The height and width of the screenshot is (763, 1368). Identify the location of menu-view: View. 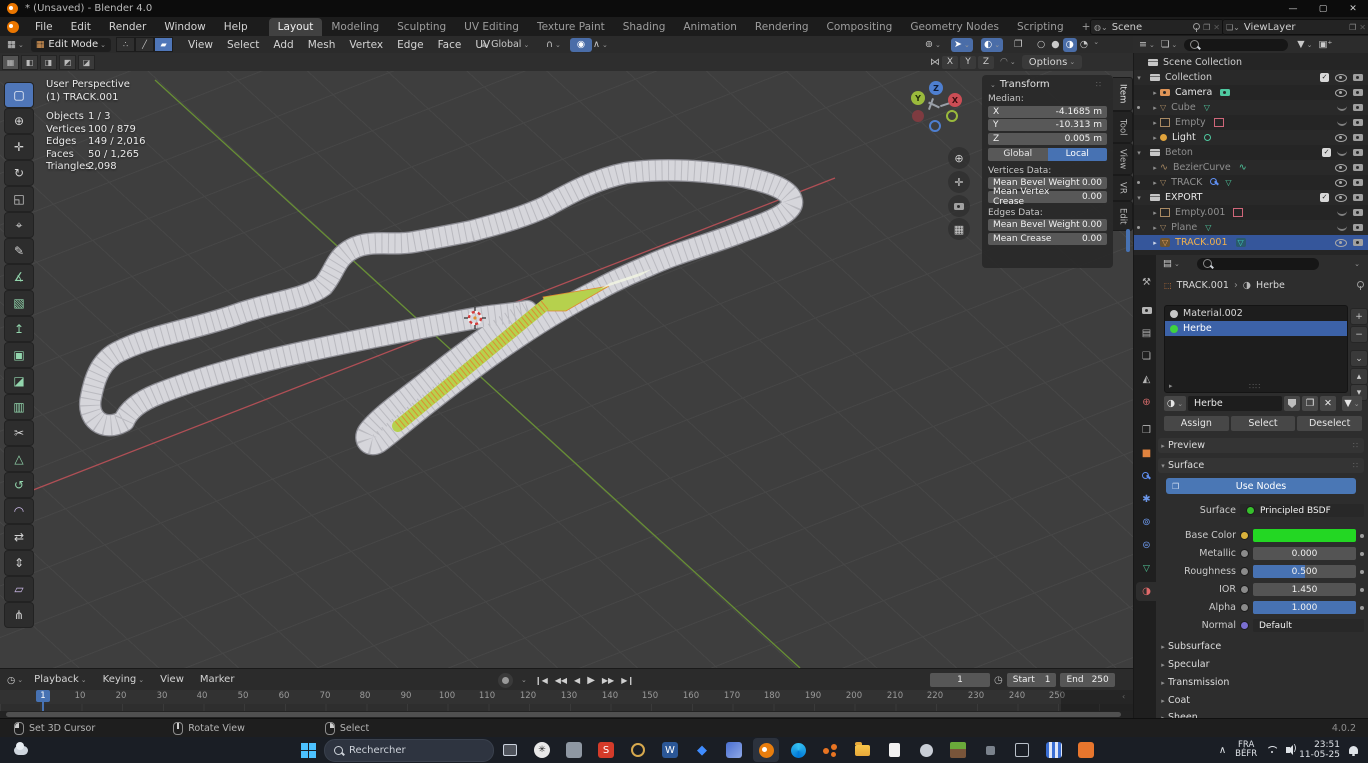
(200, 45).